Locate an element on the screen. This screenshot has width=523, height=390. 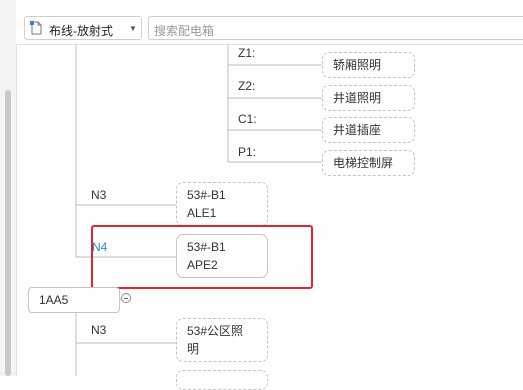
tree-node-text: 轿厢照明 is located at coordinates (357, 65).